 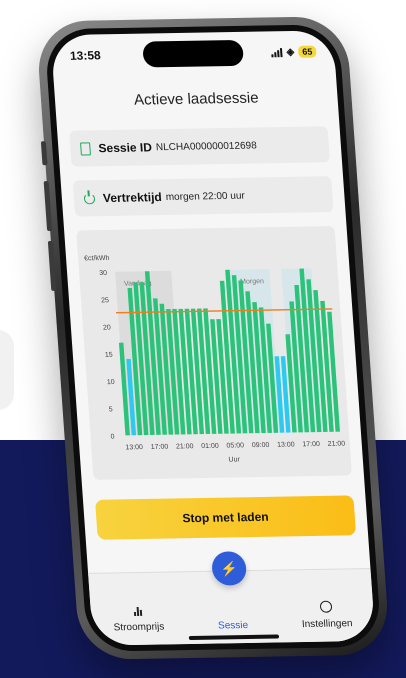 What do you see at coordinates (85, 148) in the screenshot?
I see `document-icon` at bounding box center [85, 148].